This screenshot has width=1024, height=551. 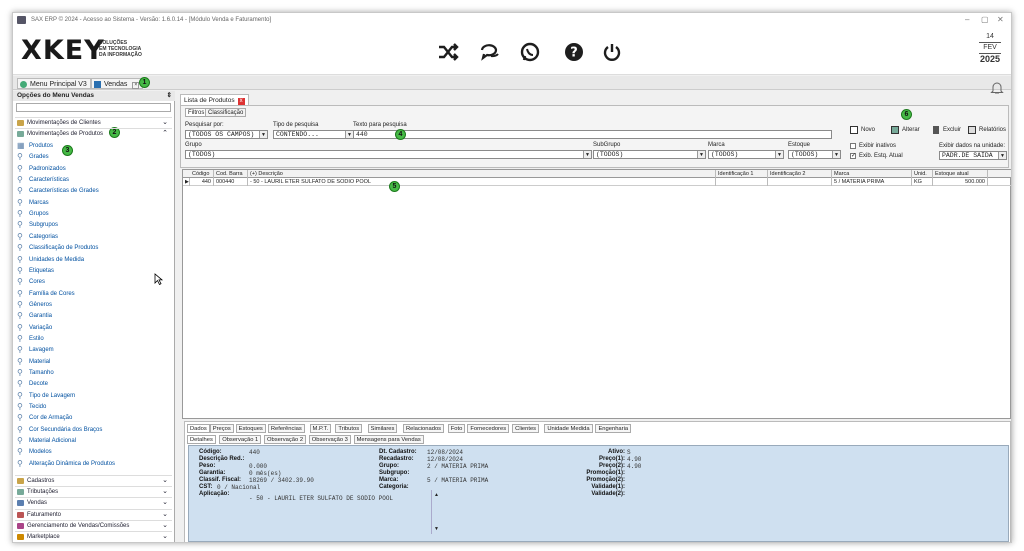 What do you see at coordinates (31, 282) in the screenshot?
I see `sidebar-item-cores: ⚲ Cores` at bounding box center [31, 282].